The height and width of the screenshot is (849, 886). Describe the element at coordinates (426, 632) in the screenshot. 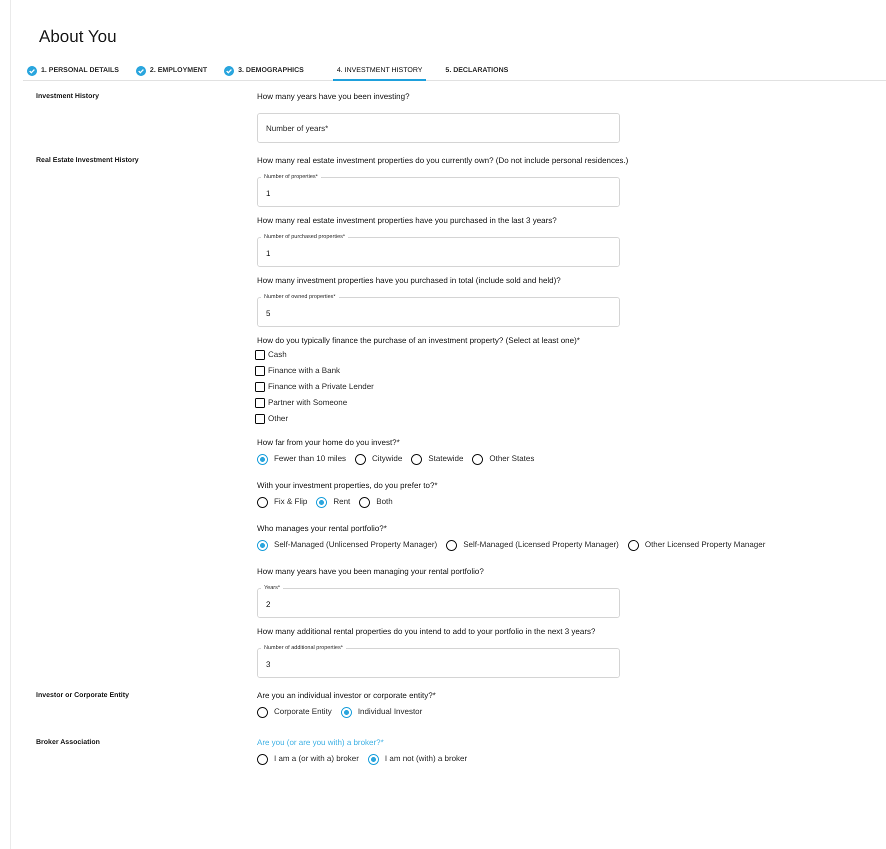

I see `question-text: How many additional rental properties do you intend to add to your portfolio in the next 3 years?` at that location.